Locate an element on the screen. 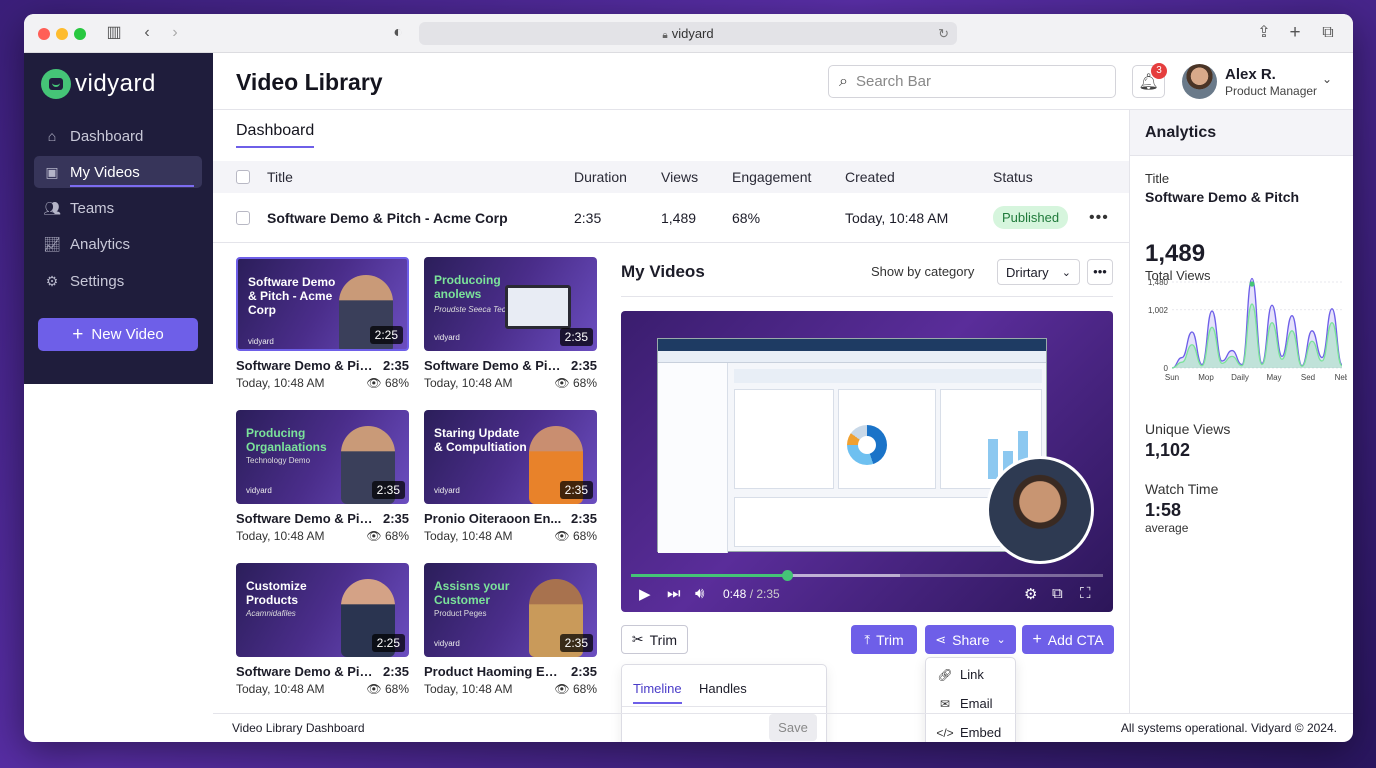 This screenshot has height=768, width=1376. new-tab-icon: + is located at coordinates (1295, 33).